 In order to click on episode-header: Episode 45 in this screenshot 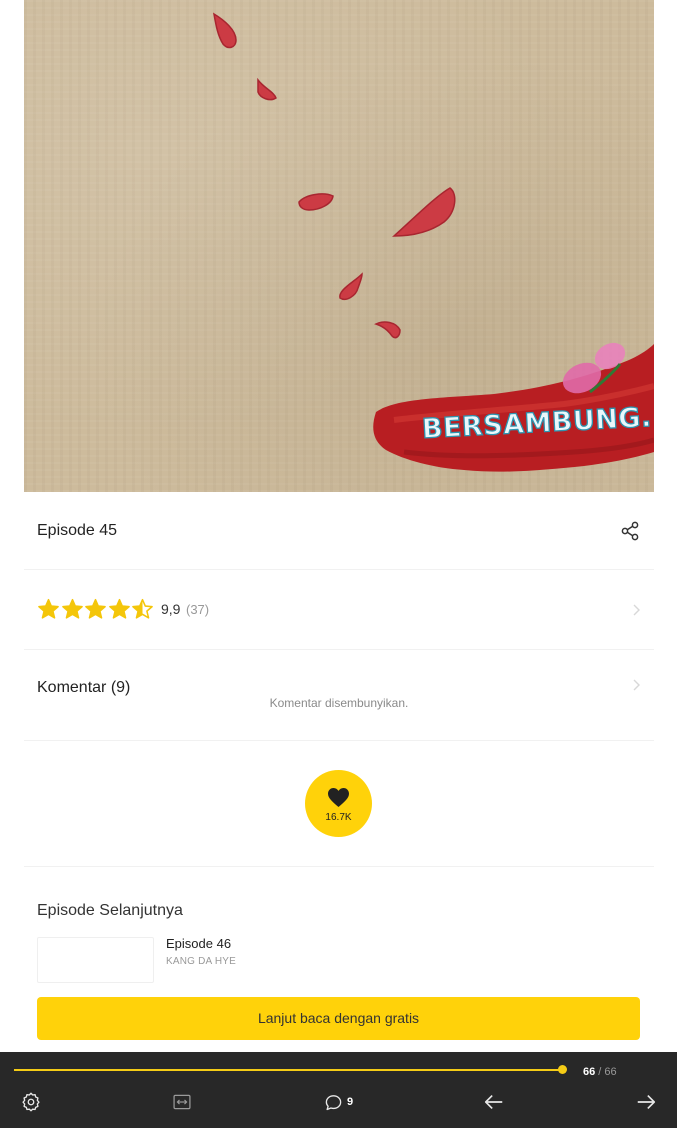, I will do `click(339, 531)`.